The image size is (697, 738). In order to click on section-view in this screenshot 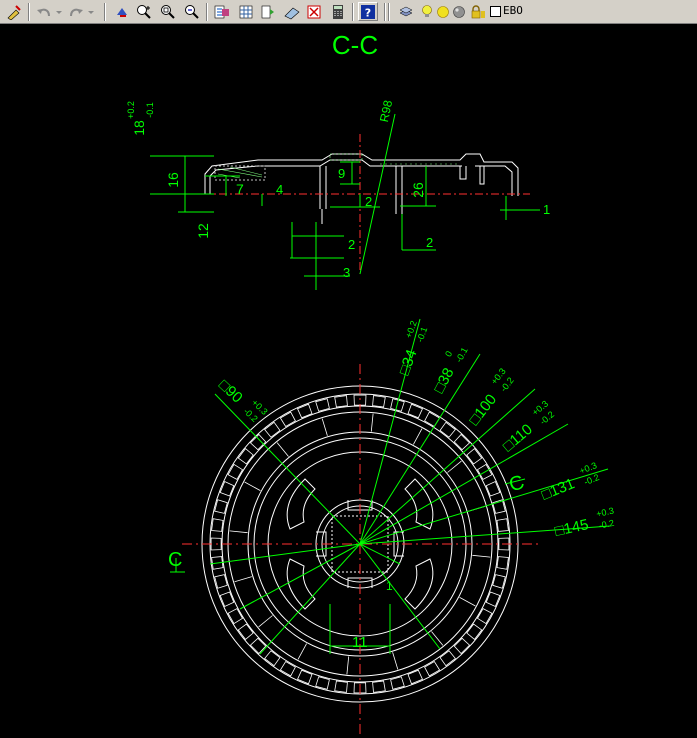, I will do `click(342, 204)`.